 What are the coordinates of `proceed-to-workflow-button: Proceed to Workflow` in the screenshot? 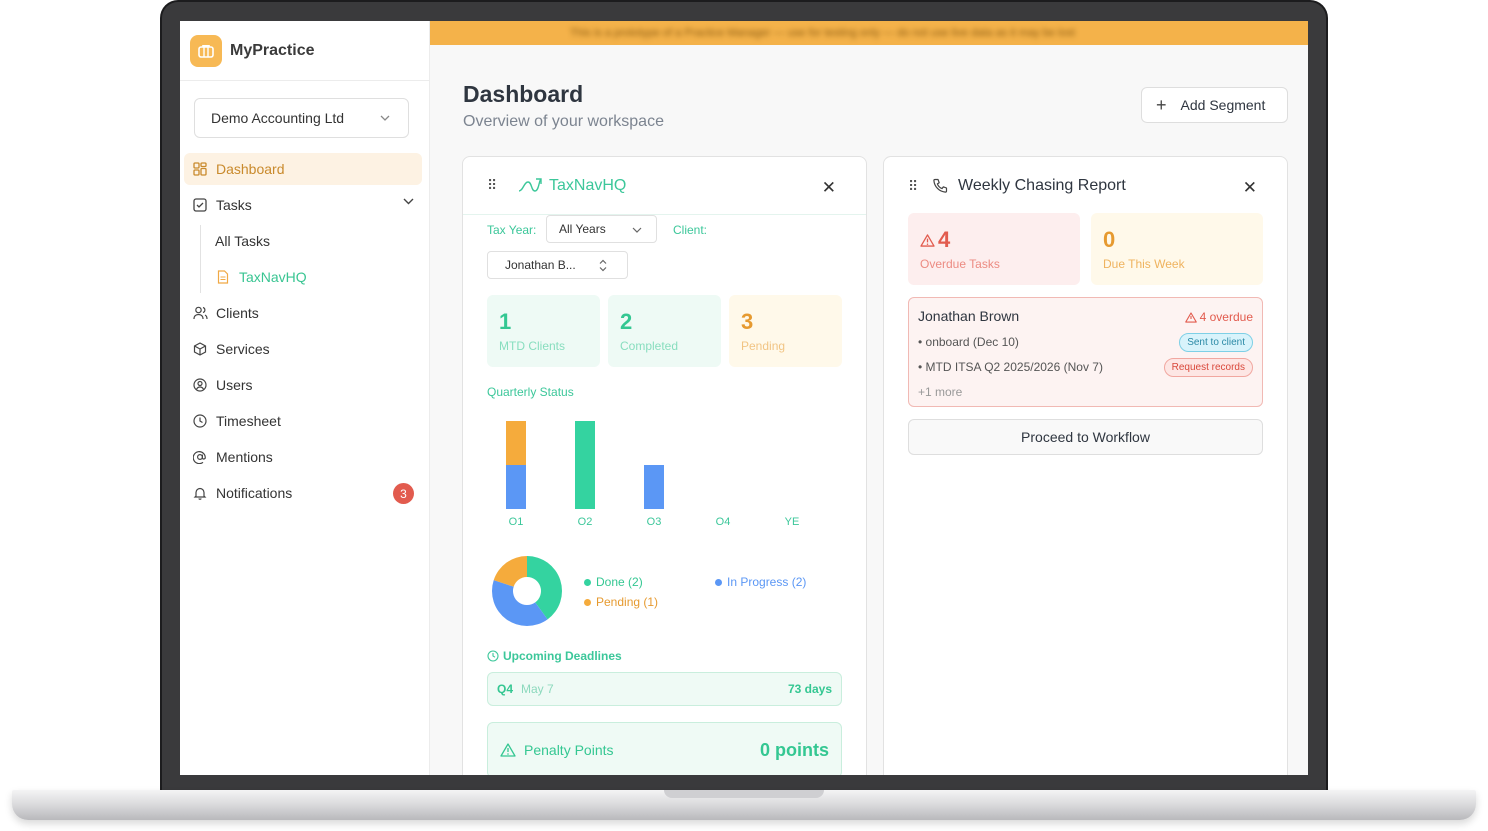 It's located at (1085, 437).